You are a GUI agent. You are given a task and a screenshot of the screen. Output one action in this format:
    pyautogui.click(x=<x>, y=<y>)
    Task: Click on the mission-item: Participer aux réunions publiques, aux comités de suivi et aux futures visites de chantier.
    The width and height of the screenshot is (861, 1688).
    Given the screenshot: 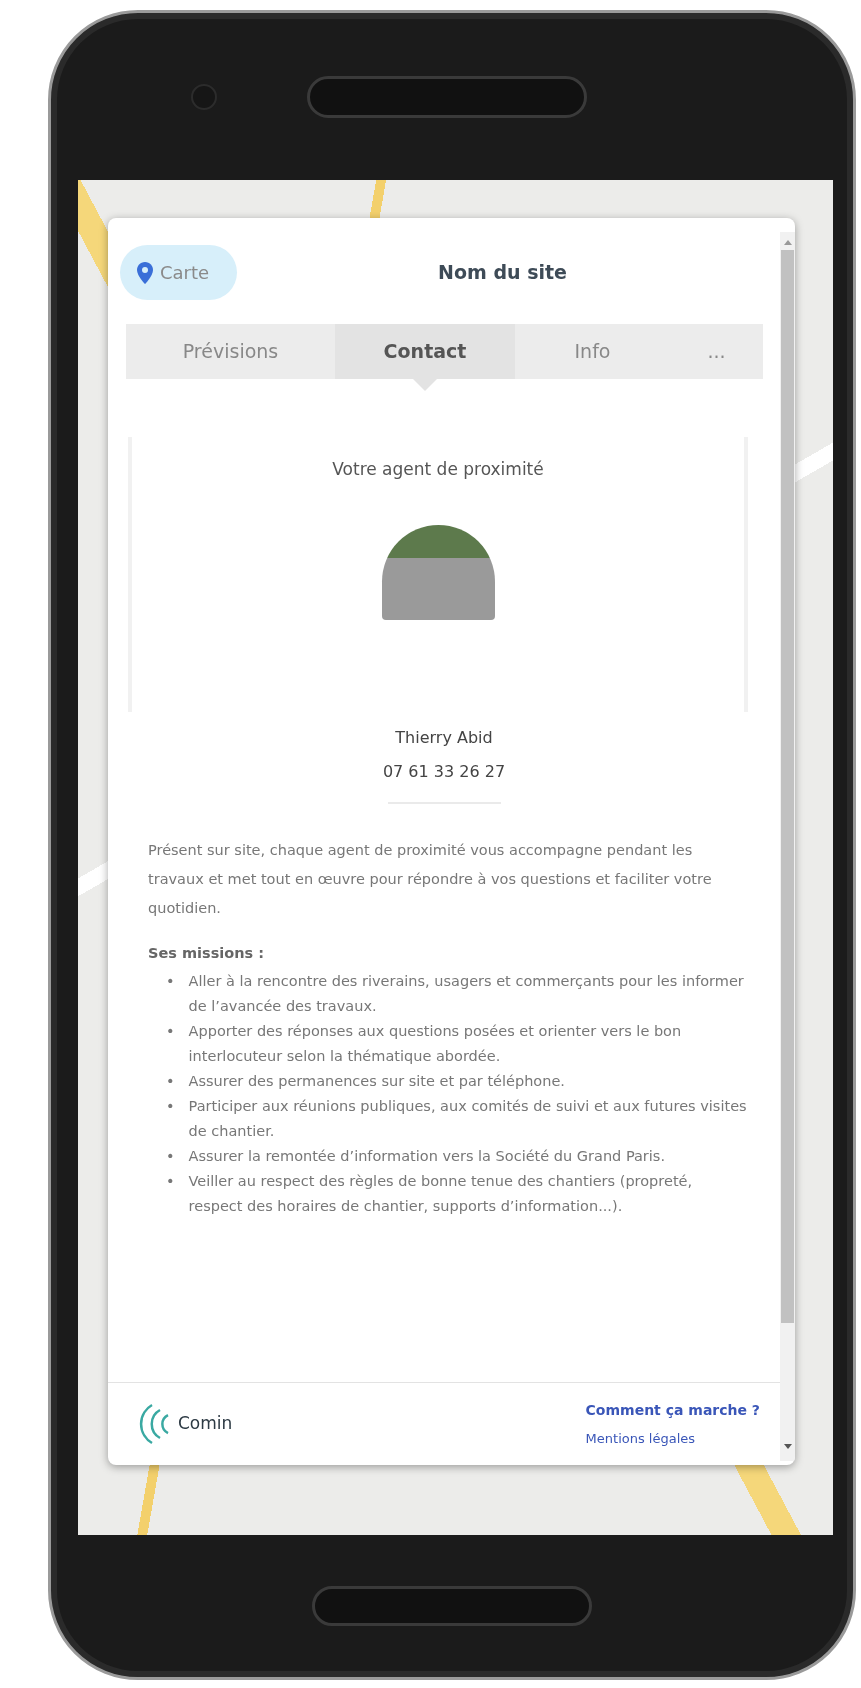 What is the action you would take?
    pyautogui.click(x=468, y=1118)
    